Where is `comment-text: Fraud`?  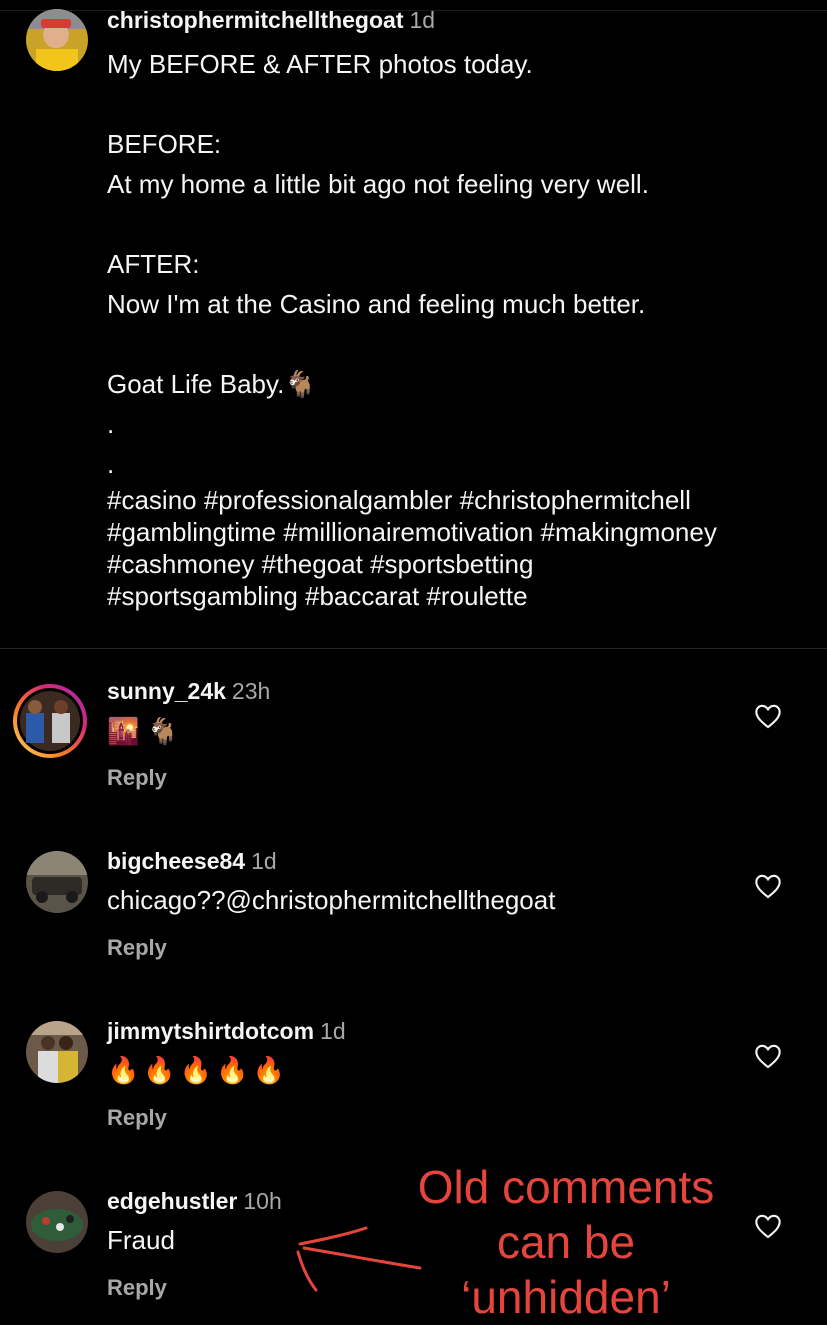
comment-text: Fraud is located at coordinates (141, 1240).